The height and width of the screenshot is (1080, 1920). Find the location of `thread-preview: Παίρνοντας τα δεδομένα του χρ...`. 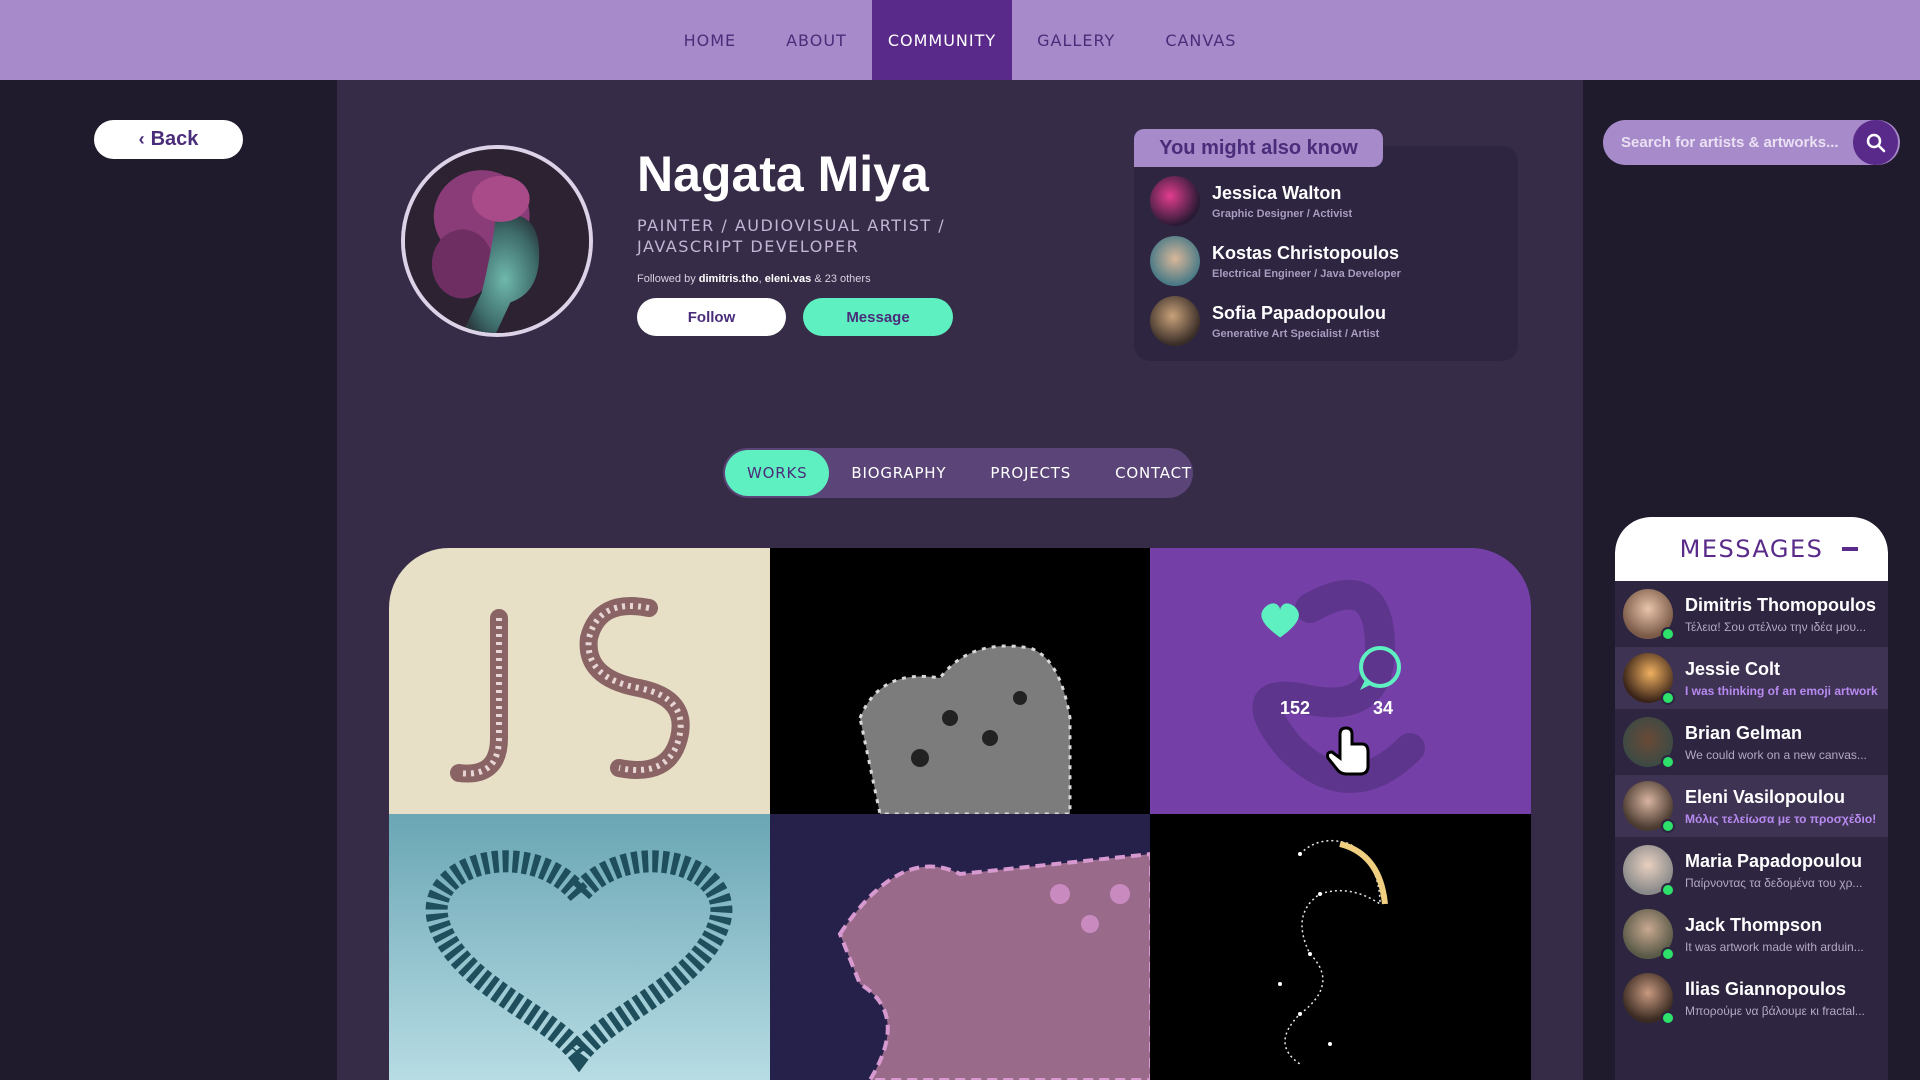

thread-preview: Παίρνοντας τα δεδομένα του χρ... is located at coordinates (1774, 882).